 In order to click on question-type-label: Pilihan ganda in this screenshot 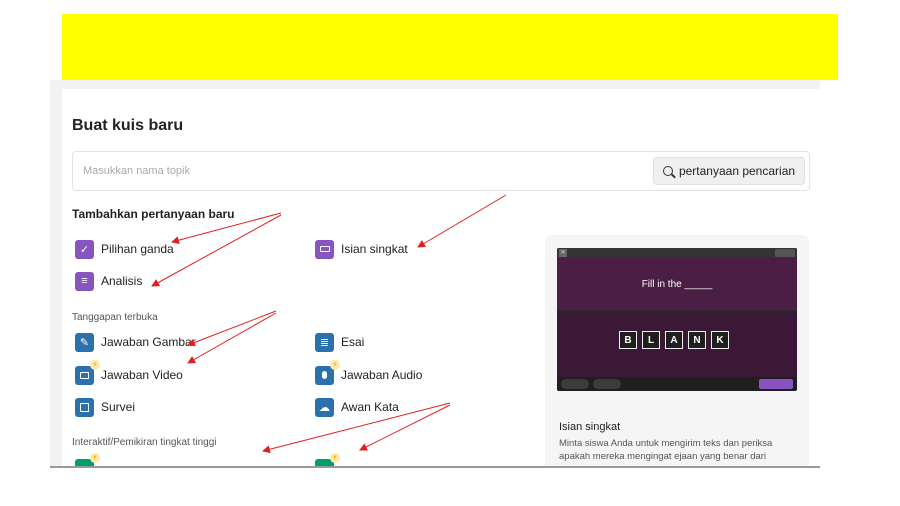, I will do `click(137, 249)`.